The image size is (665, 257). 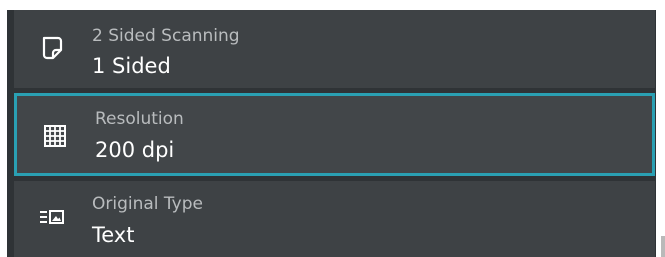 I want to click on setting-value: 1 Sided, so click(x=131, y=66).